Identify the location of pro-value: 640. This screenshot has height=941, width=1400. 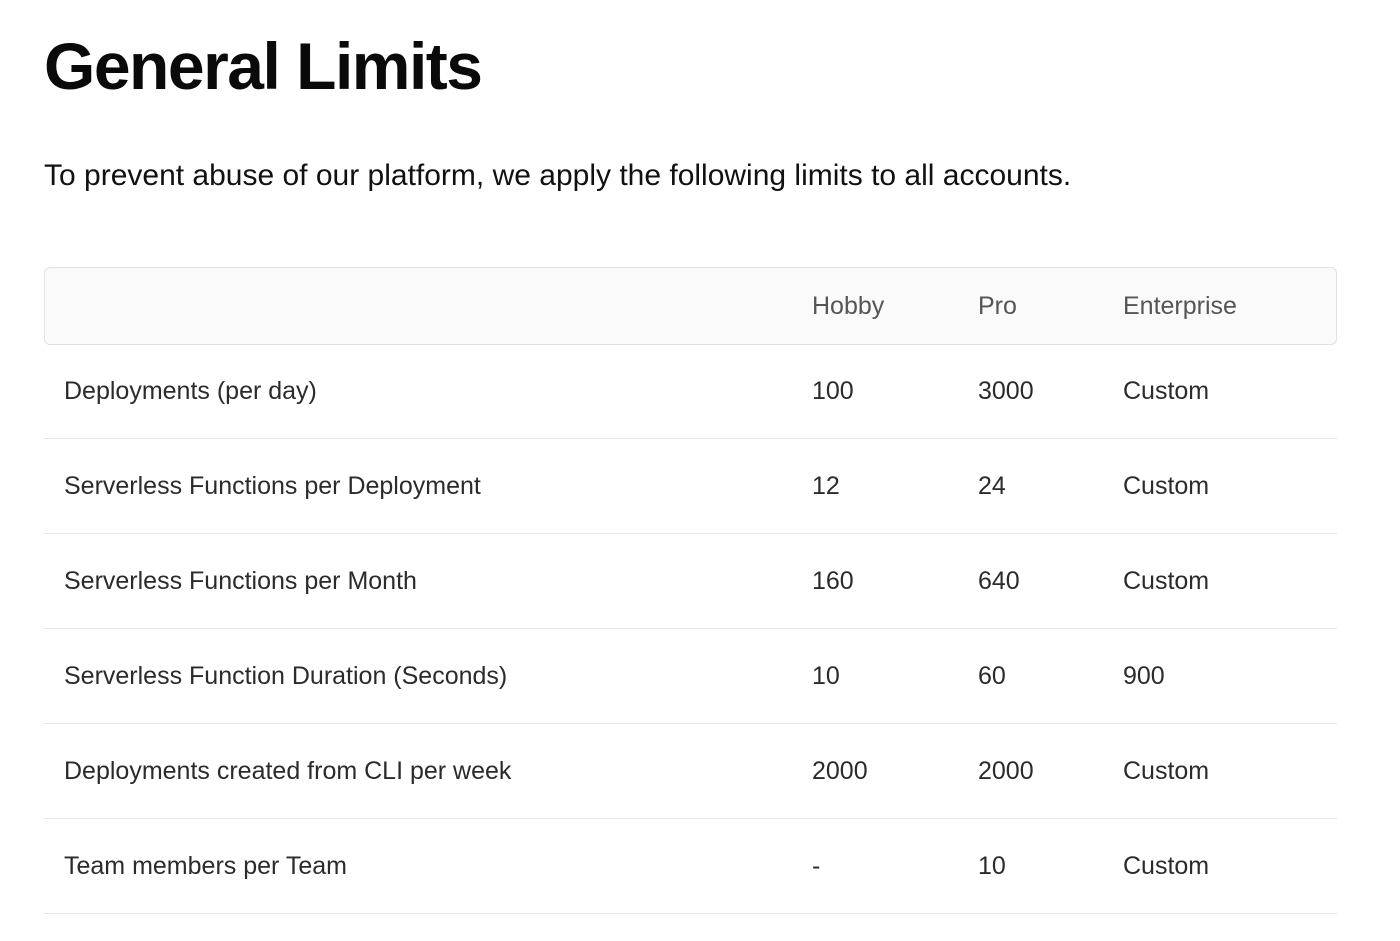
(1050, 581).